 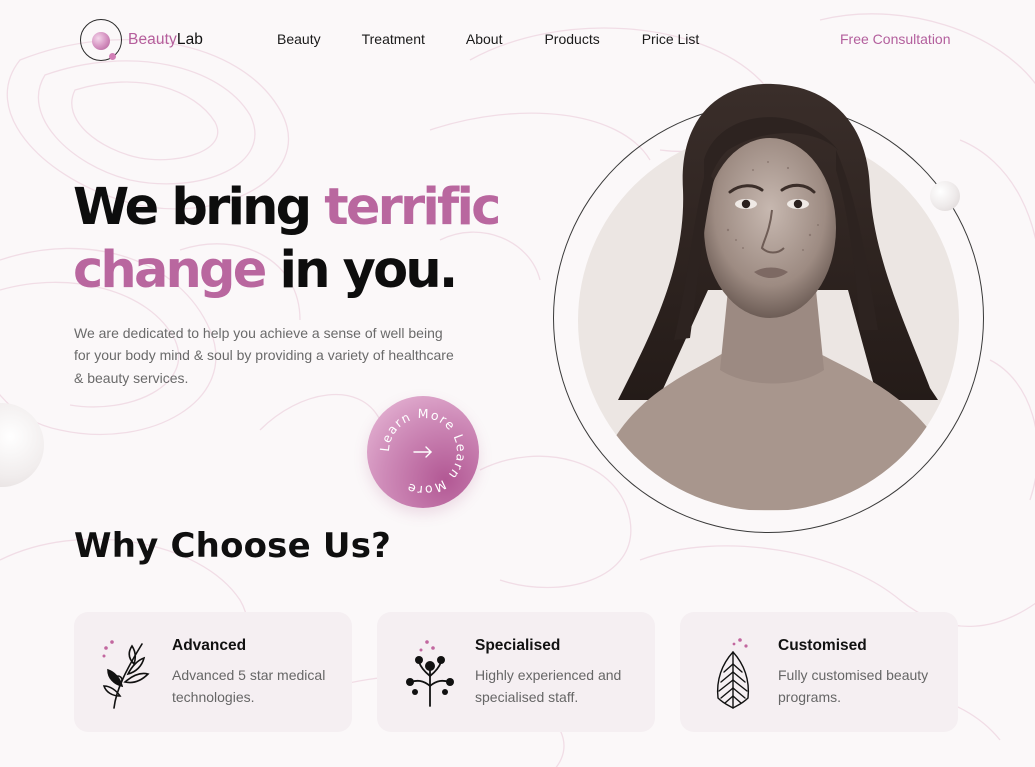 I want to click on nav-item-treatment: Treatment, so click(x=393, y=39).